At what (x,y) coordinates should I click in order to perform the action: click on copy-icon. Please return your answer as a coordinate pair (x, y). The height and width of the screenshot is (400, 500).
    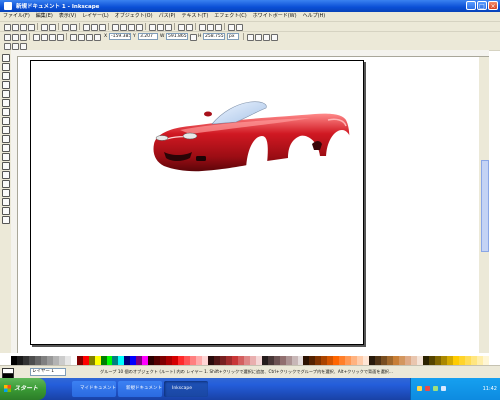
    Looking at the image, I should click on (86, 27).